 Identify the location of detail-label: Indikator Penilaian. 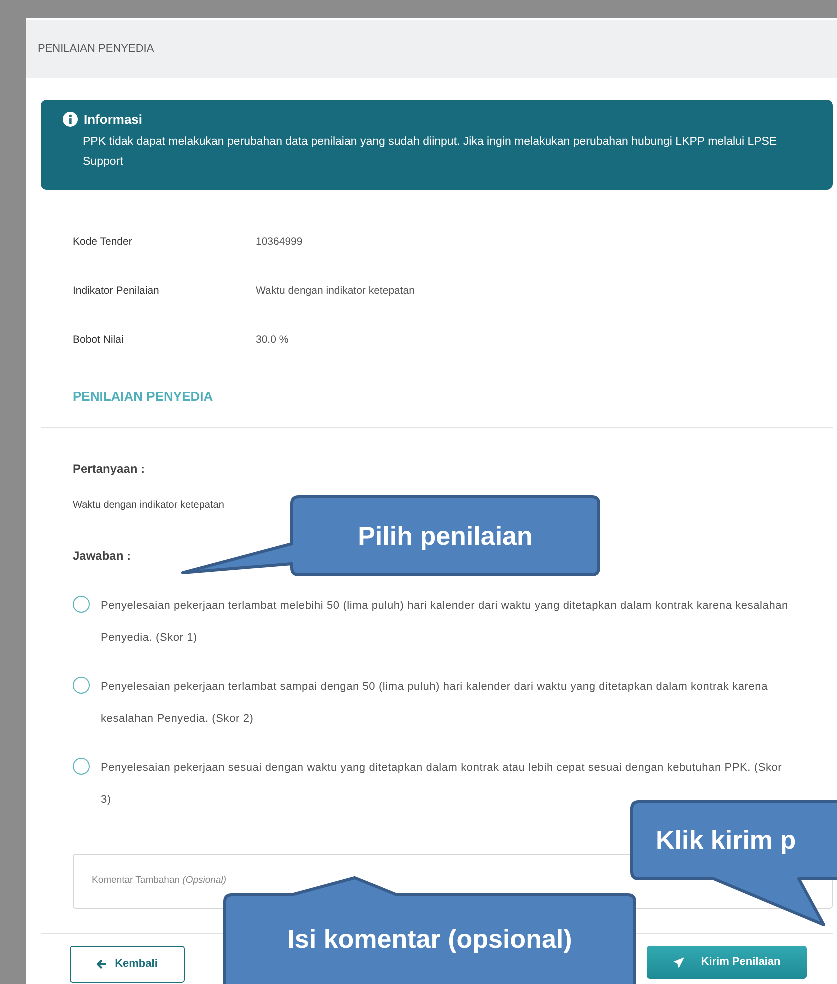
(116, 291).